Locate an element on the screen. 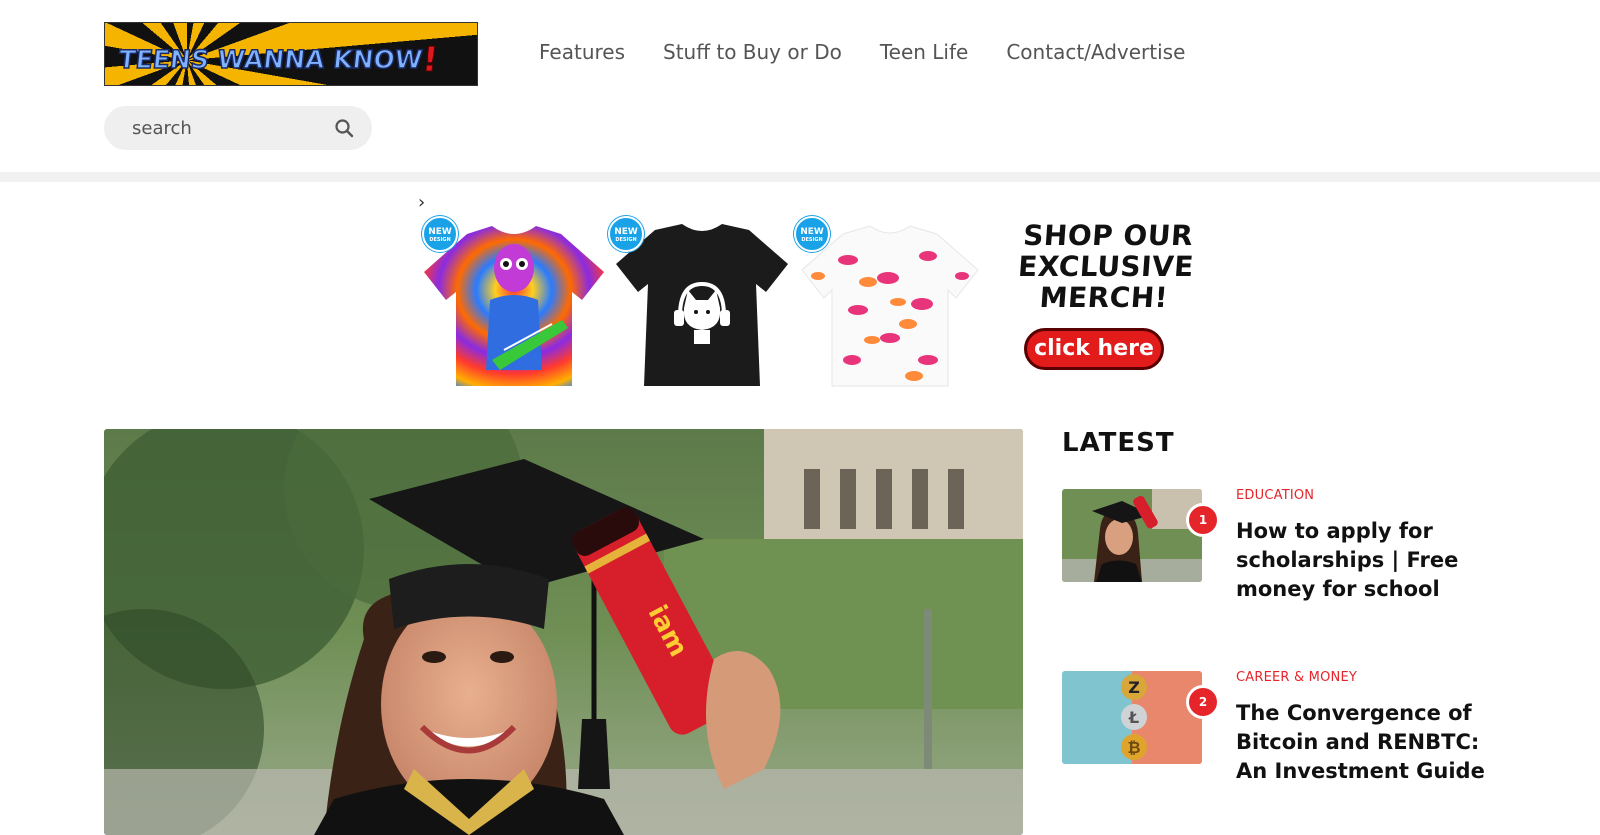 The image size is (1600, 835). header-divider is located at coordinates (800, 177).